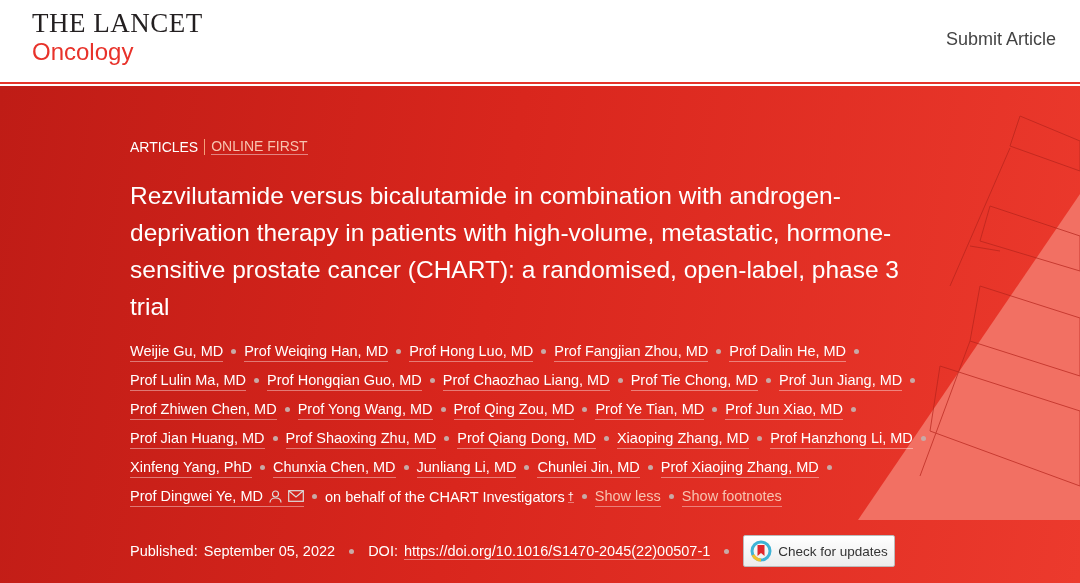 The image size is (1080, 583). I want to click on author-link: Prof Zhiwen Chen, MD, so click(203, 409).